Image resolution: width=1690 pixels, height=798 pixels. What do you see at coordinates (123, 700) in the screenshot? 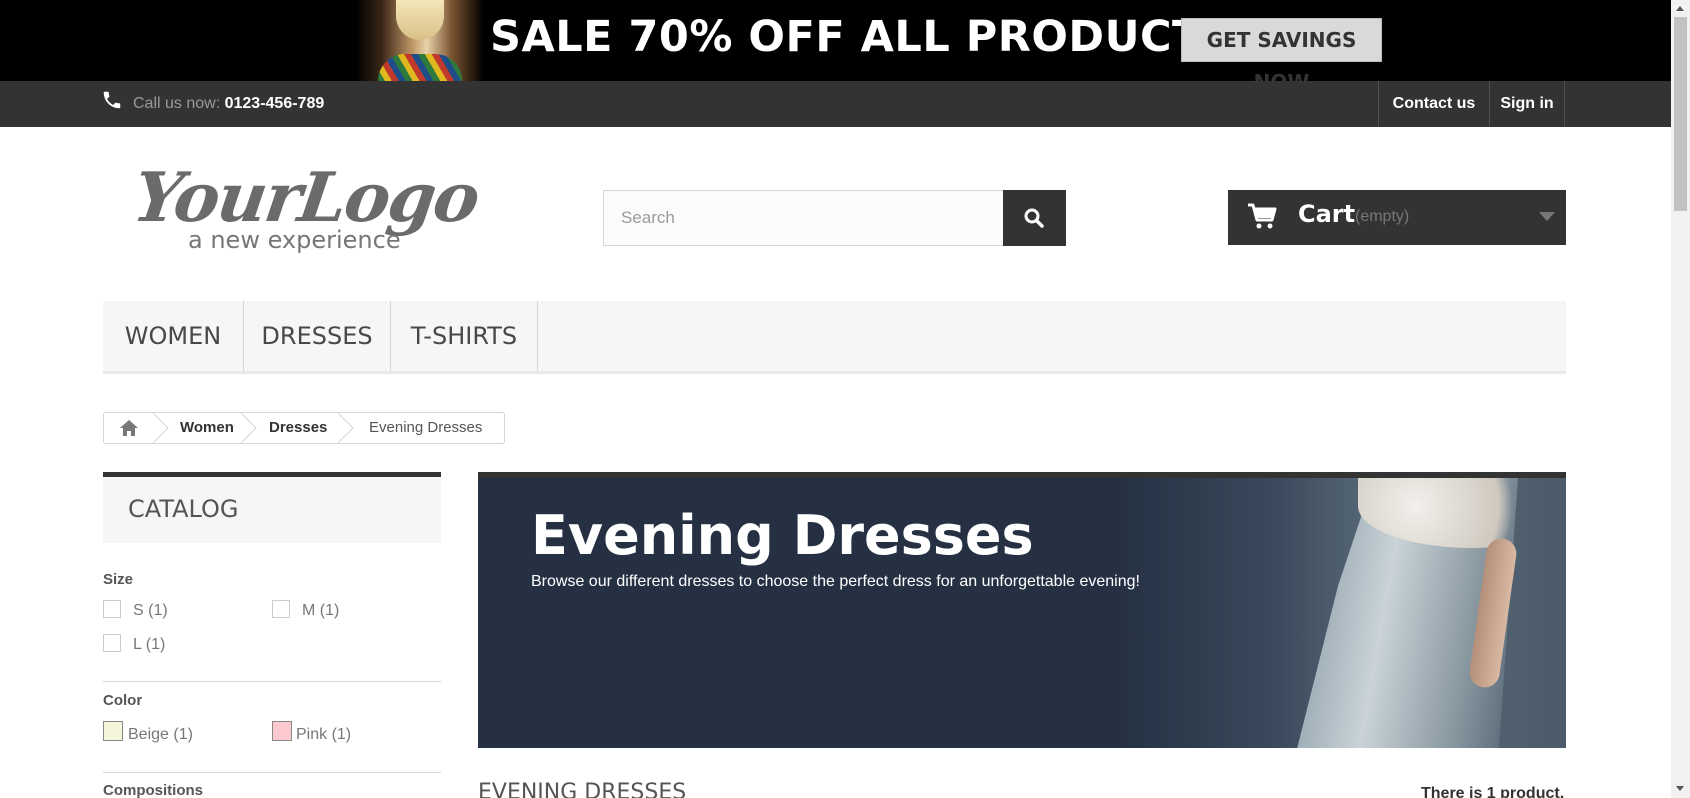
I see `filter-title-color: Color` at bounding box center [123, 700].